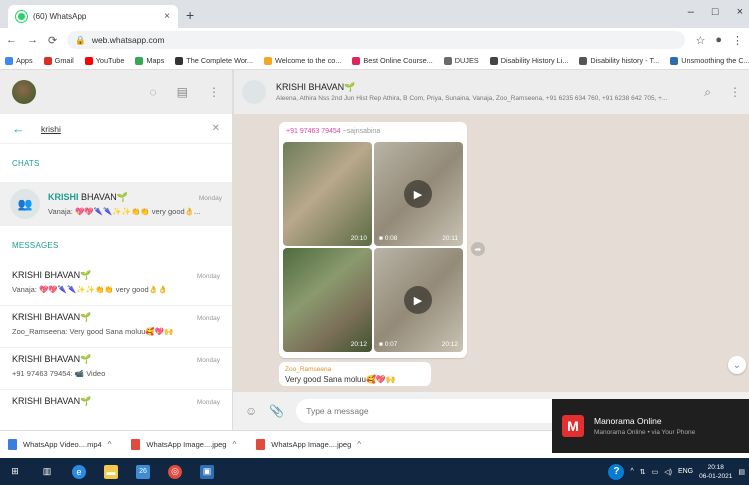  What do you see at coordinates (628, 421) in the screenshot?
I see `notification-title: Manorama Online` at bounding box center [628, 421].